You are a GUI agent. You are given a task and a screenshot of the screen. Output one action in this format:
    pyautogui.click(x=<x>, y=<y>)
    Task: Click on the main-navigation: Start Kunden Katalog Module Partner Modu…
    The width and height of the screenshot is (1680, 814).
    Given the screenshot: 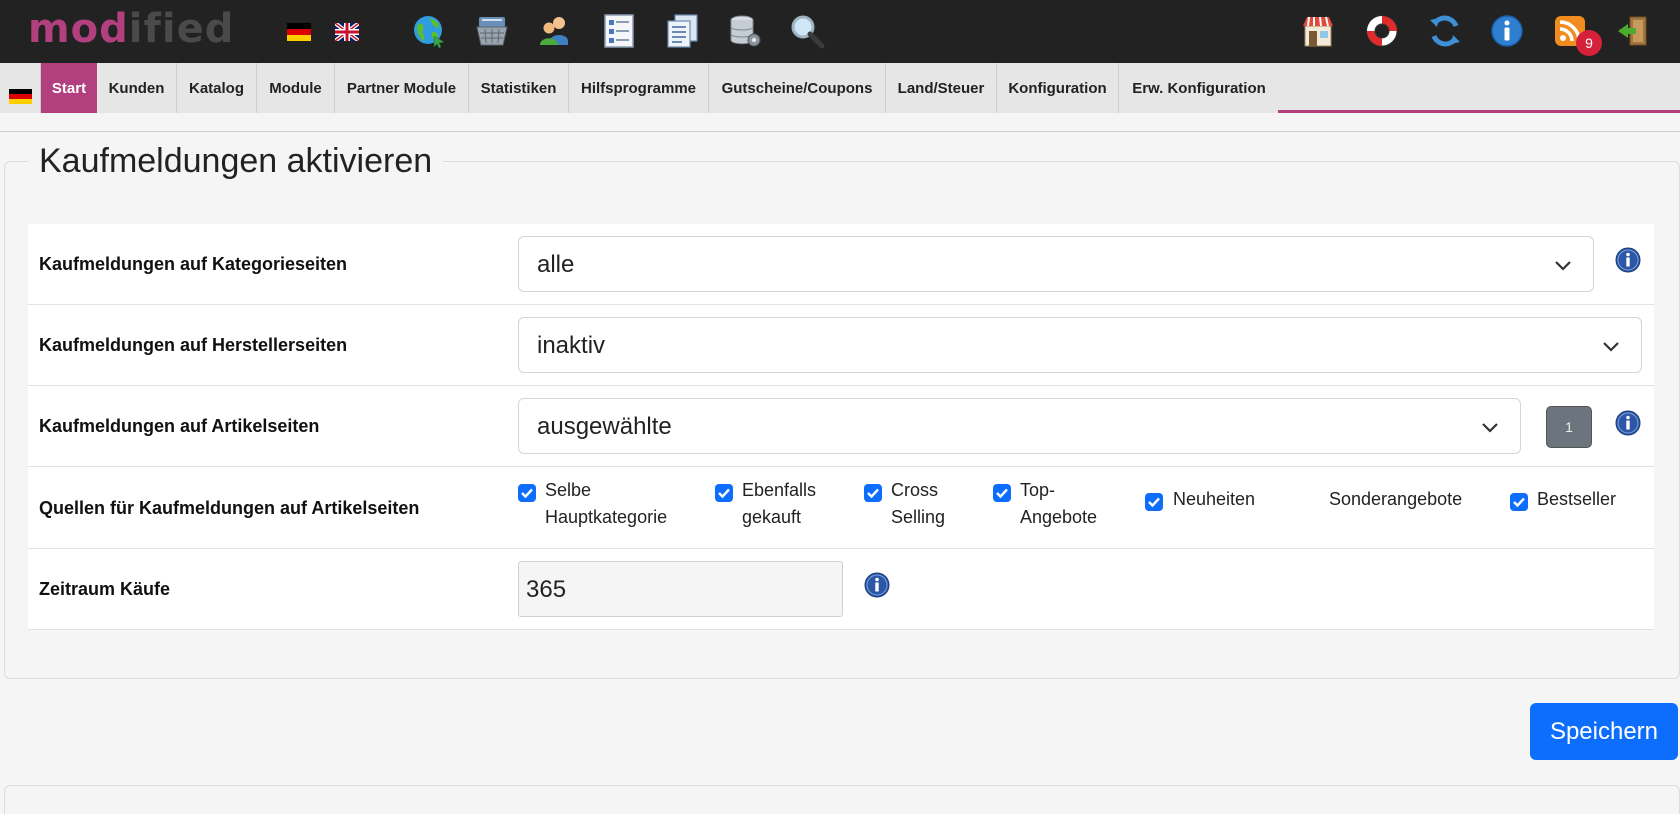 What is the action you would take?
    pyautogui.click(x=840, y=88)
    